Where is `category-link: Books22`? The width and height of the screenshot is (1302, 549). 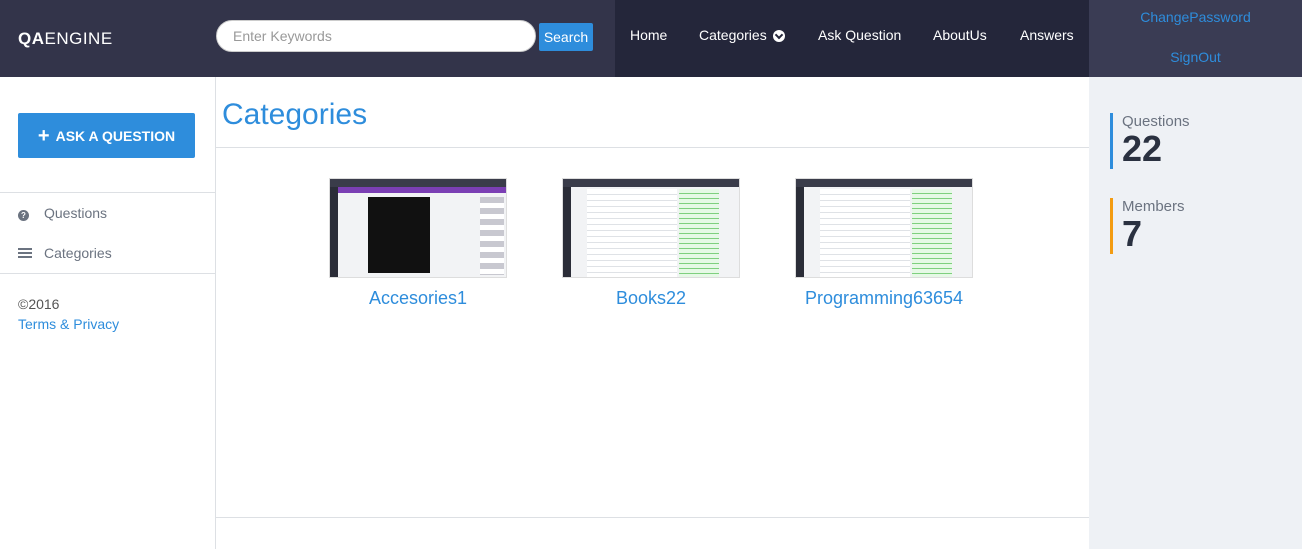 category-link: Books22 is located at coordinates (651, 298).